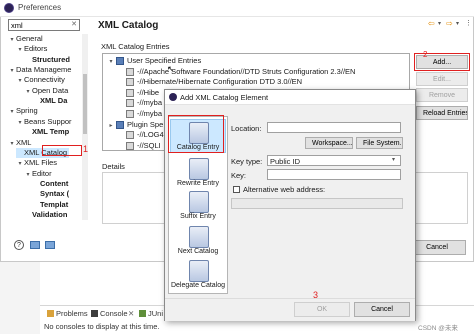  I want to click on tree-item: ▾ Spring, so click(22, 111).